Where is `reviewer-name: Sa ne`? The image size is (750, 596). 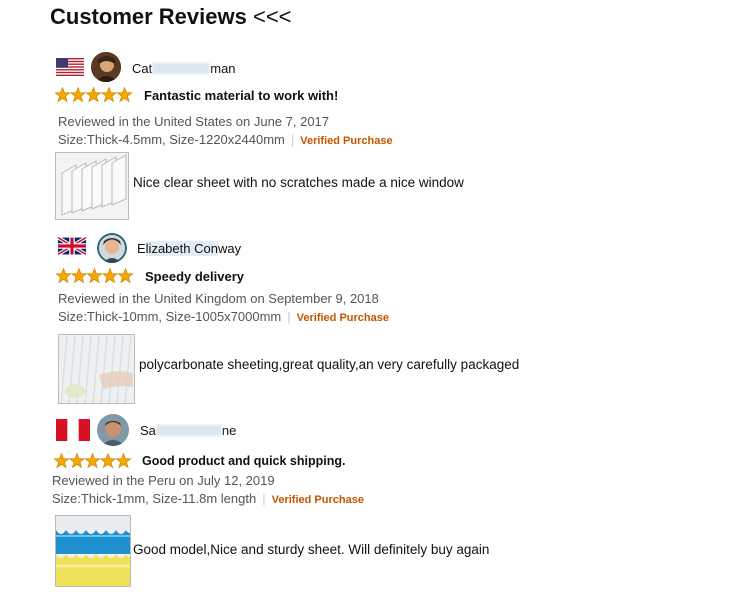 reviewer-name: Sa ne is located at coordinates (188, 430).